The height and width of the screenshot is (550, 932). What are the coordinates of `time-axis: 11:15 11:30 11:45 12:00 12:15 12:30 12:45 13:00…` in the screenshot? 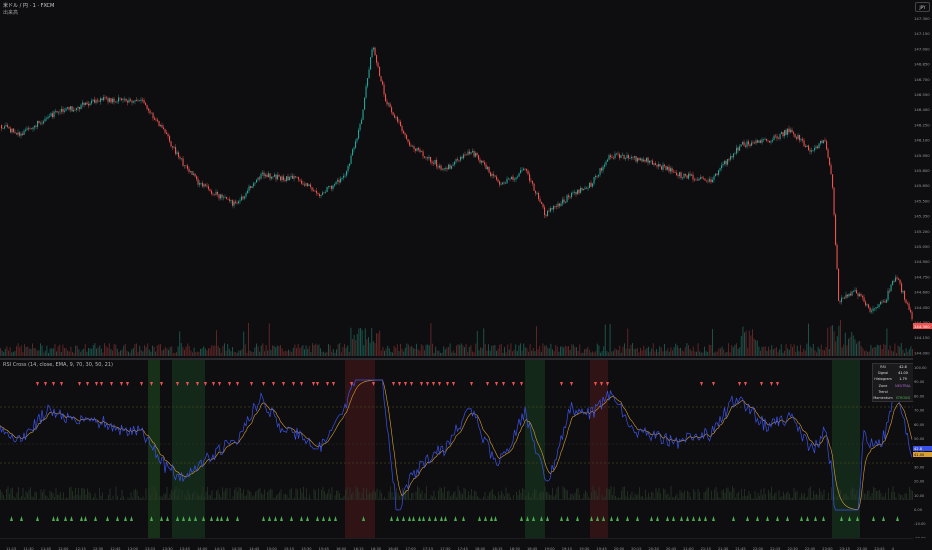 It's located at (456, 544).